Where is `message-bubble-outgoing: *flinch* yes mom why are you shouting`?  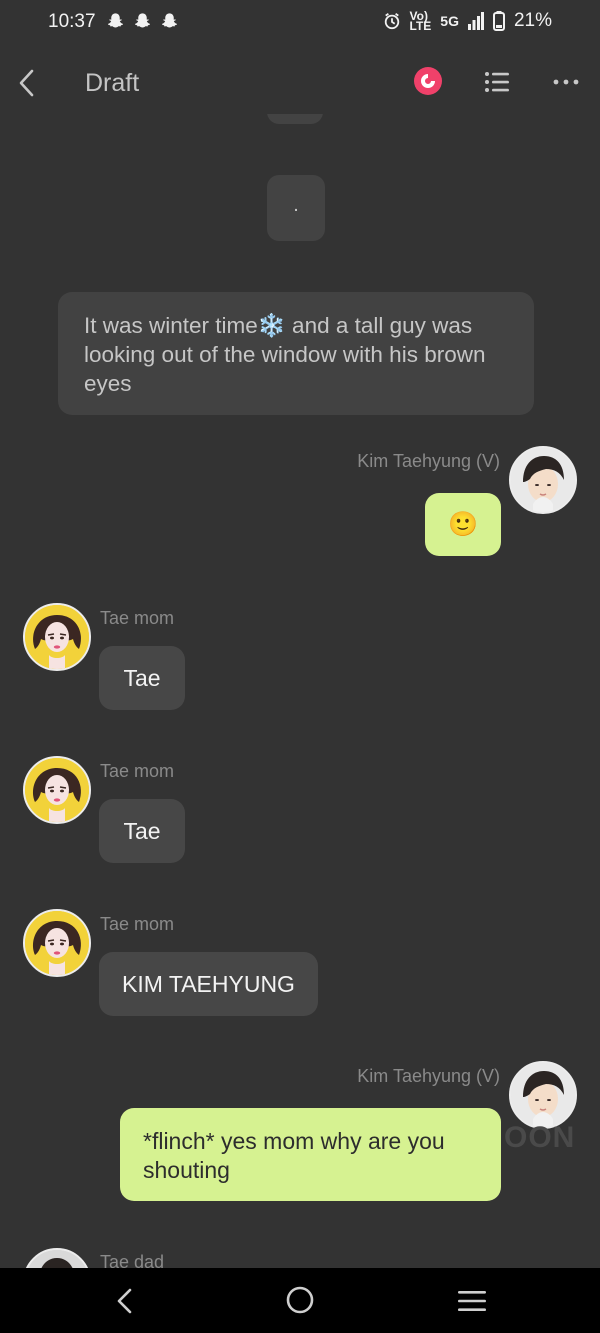 message-bubble-outgoing: *flinch* yes mom why are you shouting is located at coordinates (310, 1154).